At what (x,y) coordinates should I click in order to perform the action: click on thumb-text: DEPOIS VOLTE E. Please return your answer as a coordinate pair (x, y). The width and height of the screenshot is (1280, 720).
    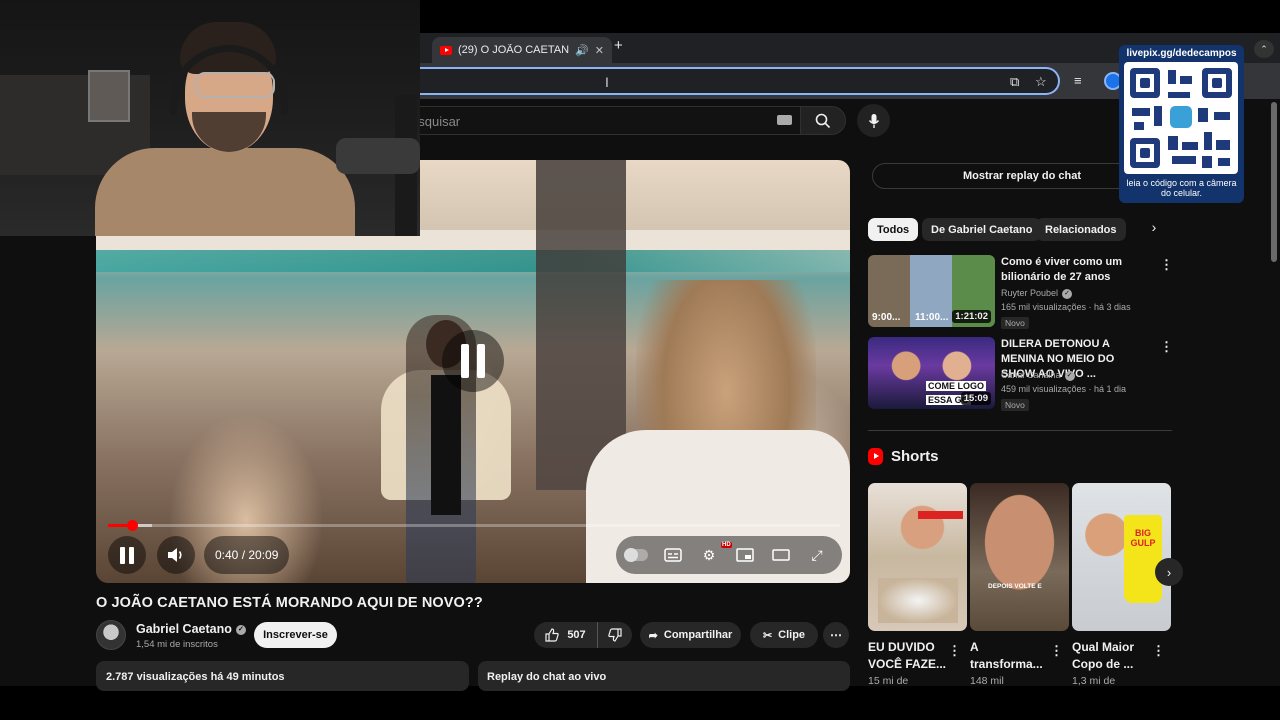
    Looking at the image, I should click on (1015, 586).